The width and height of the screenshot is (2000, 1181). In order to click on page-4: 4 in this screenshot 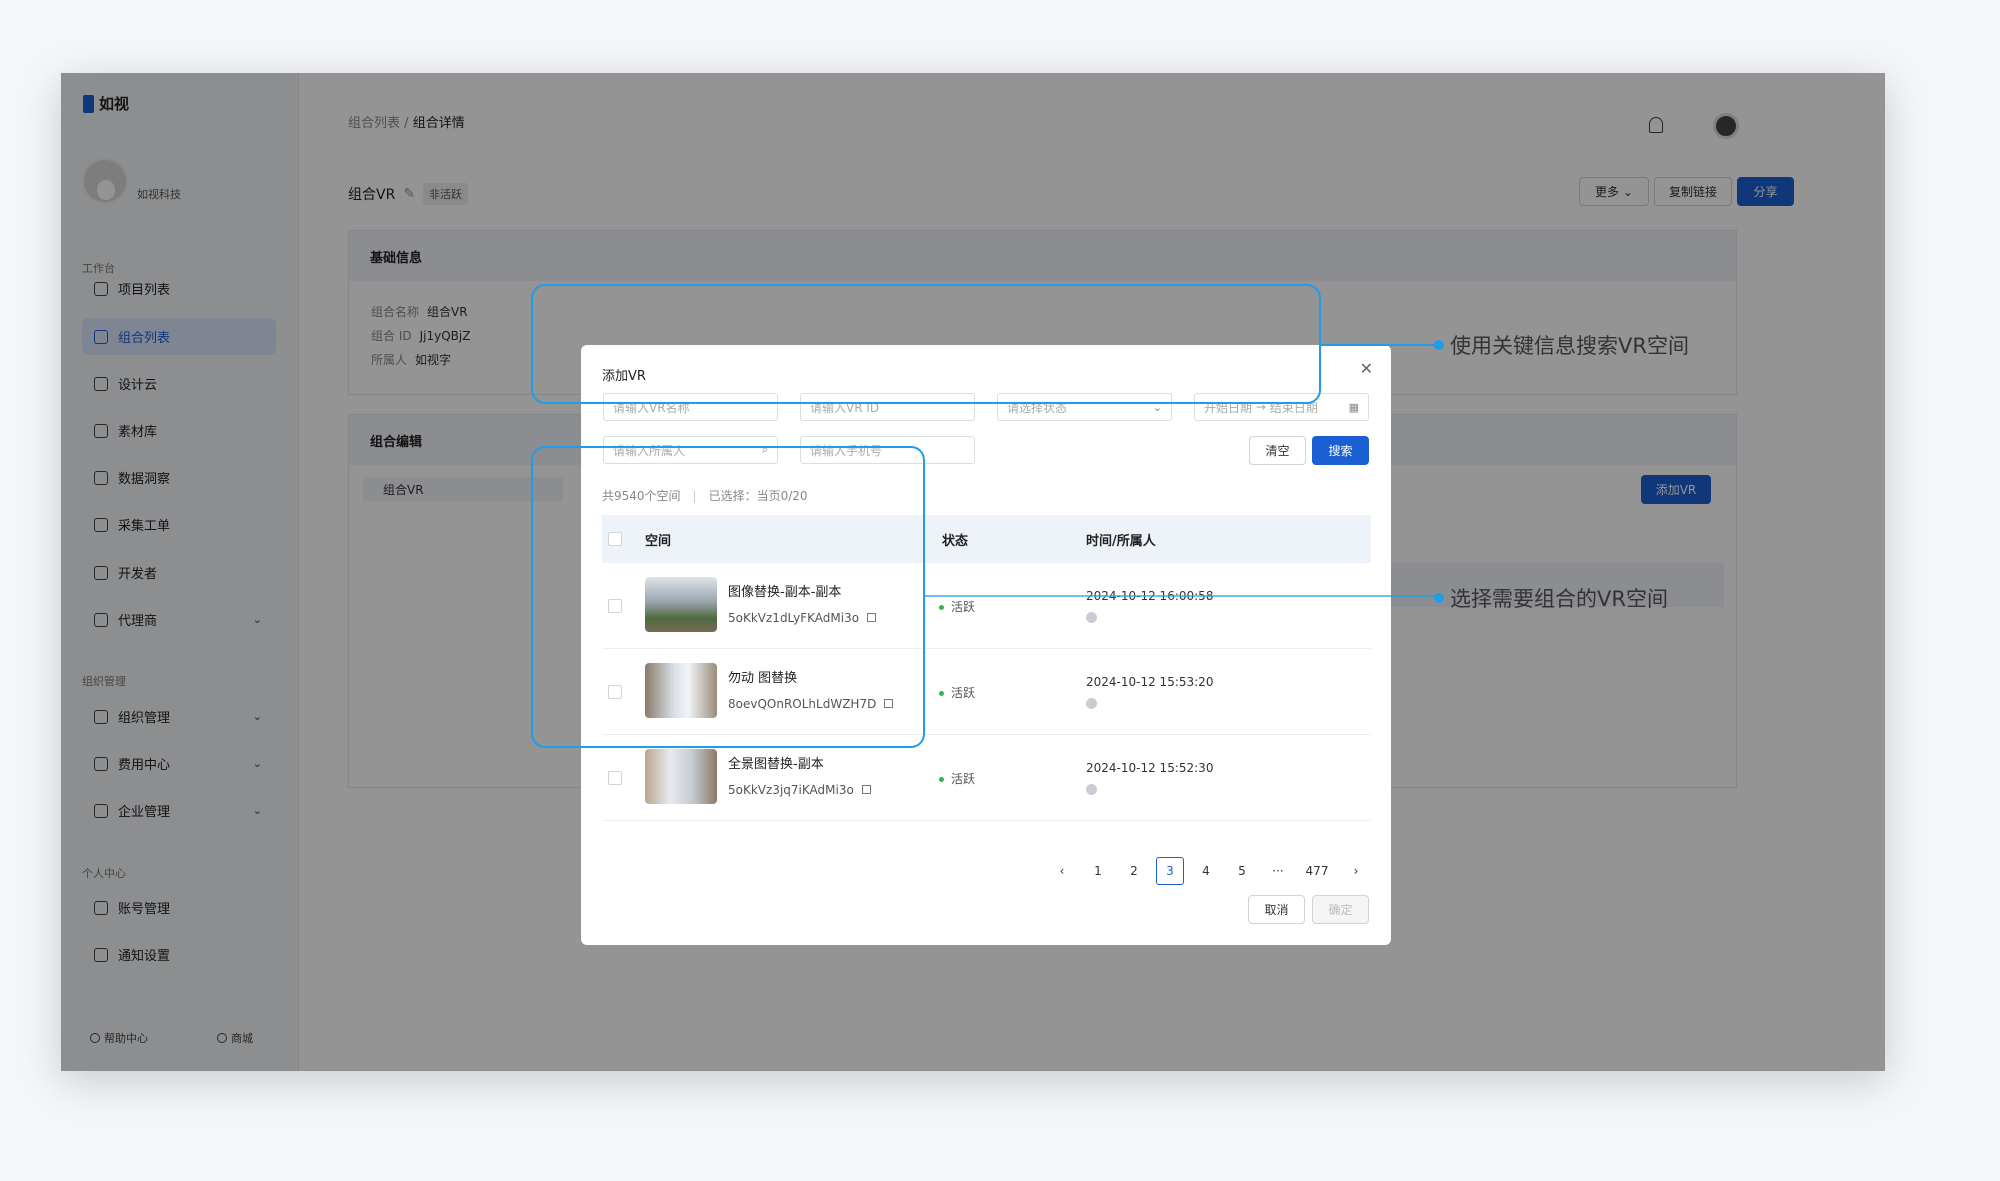, I will do `click(1206, 871)`.